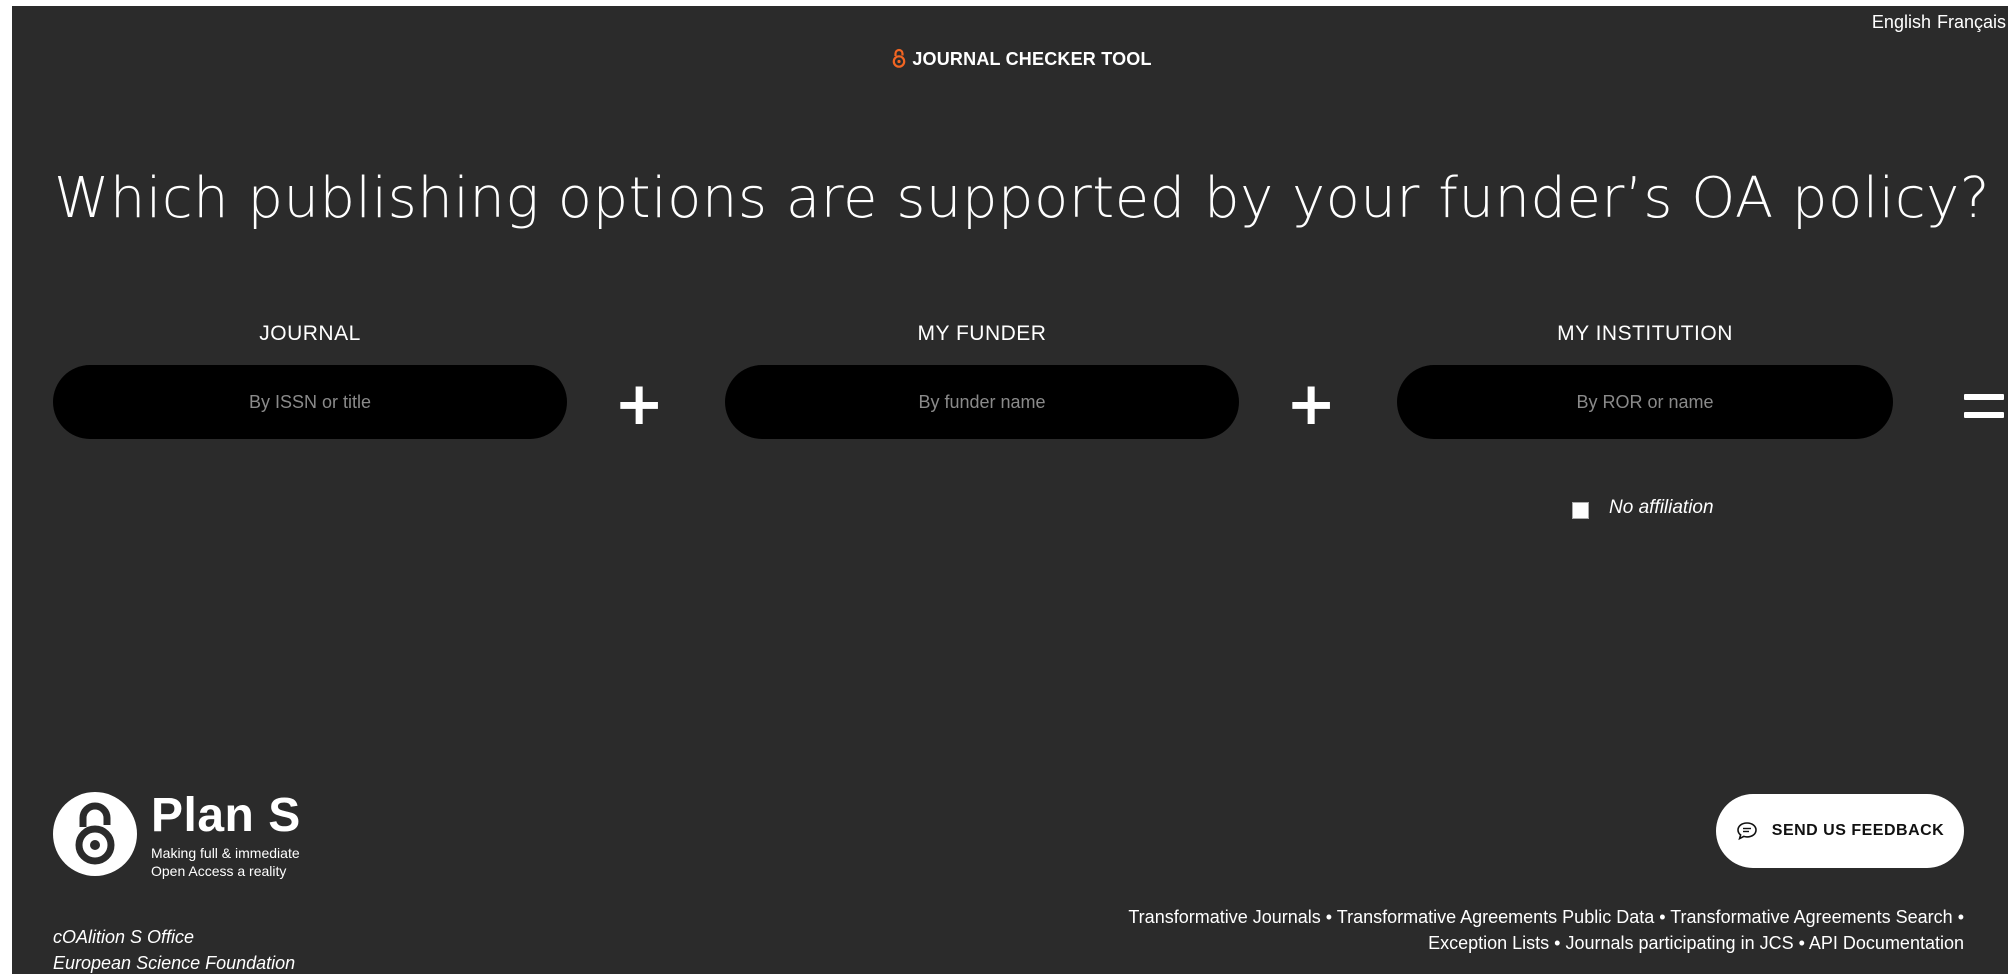  What do you see at coordinates (1224, 917) in the screenshot?
I see `transformative-journals-link: Transformative Journals` at bounding box center [1224, 917].